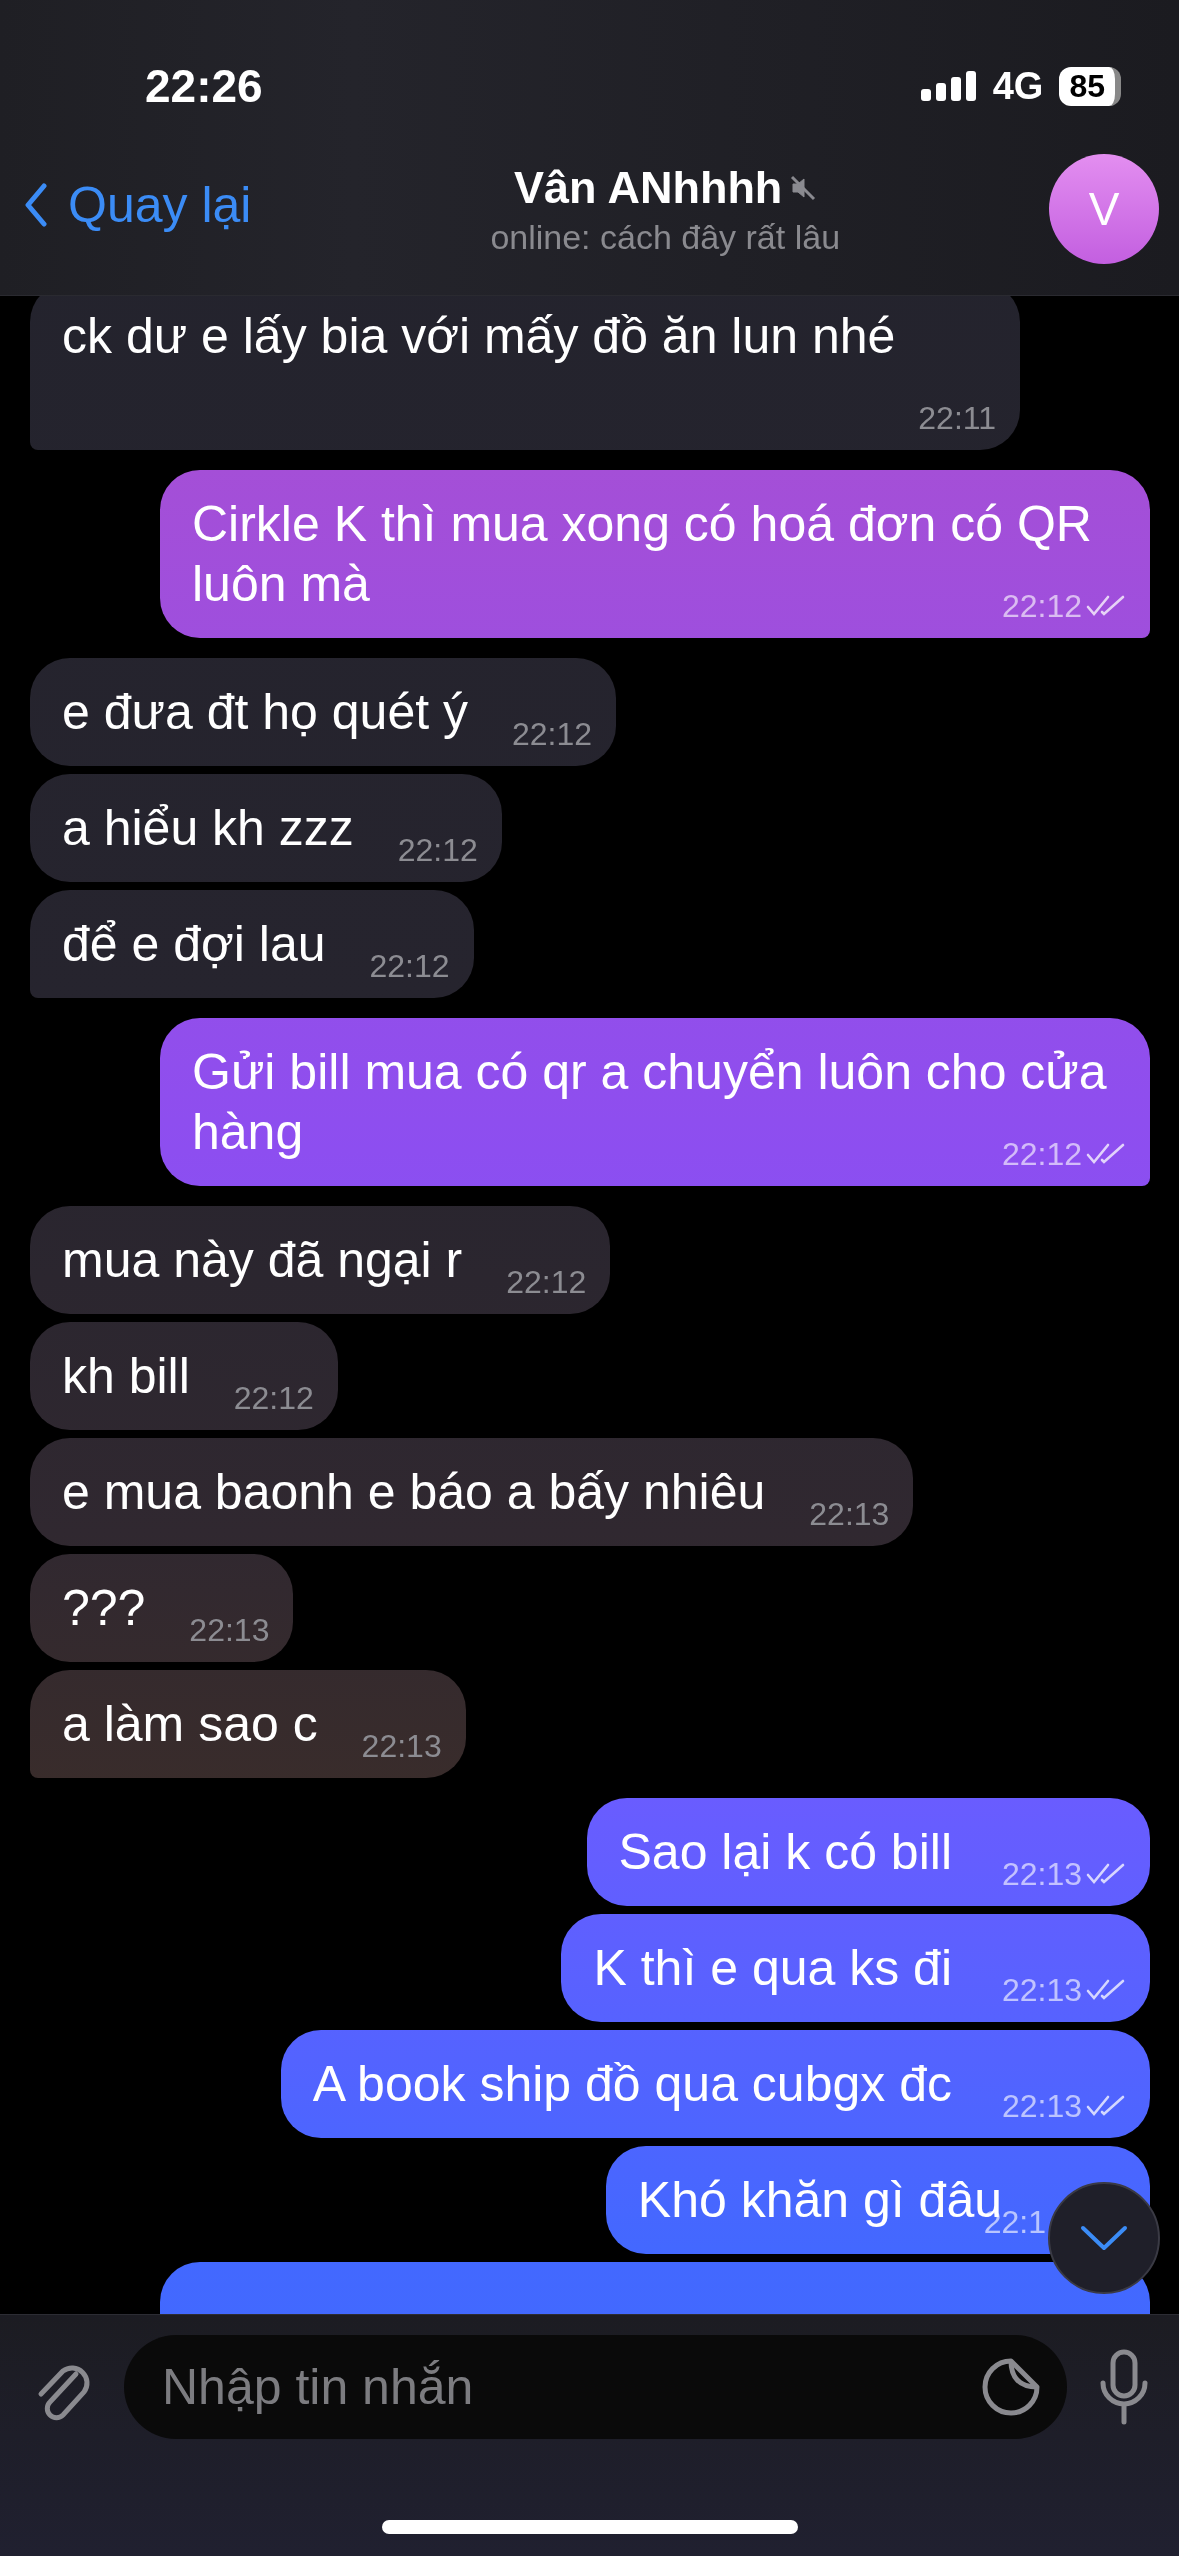 The image size is (1179, 2556). Describe the element at coordinates (665, 237) in the screenshot. I see `last-seen-status: online: cách đây rất lâu` at that location.